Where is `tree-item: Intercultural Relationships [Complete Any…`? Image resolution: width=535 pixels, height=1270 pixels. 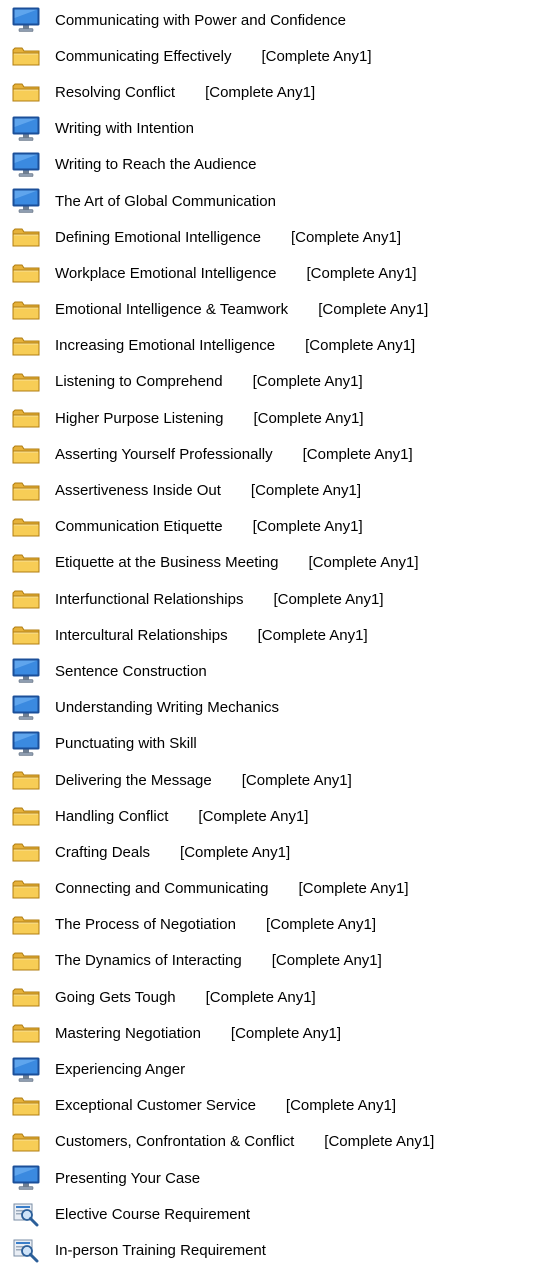 tree-item: Intercultural Relationships [Complete Any… is located at coordinates (267, 635).